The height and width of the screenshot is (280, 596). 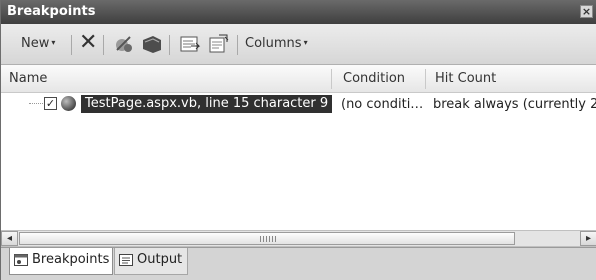 What do you see at coordinates (298, 263) in the screenshot?
I see `bottom-tab-bar: Breakpoints Output` at bounding box center [298, 263].